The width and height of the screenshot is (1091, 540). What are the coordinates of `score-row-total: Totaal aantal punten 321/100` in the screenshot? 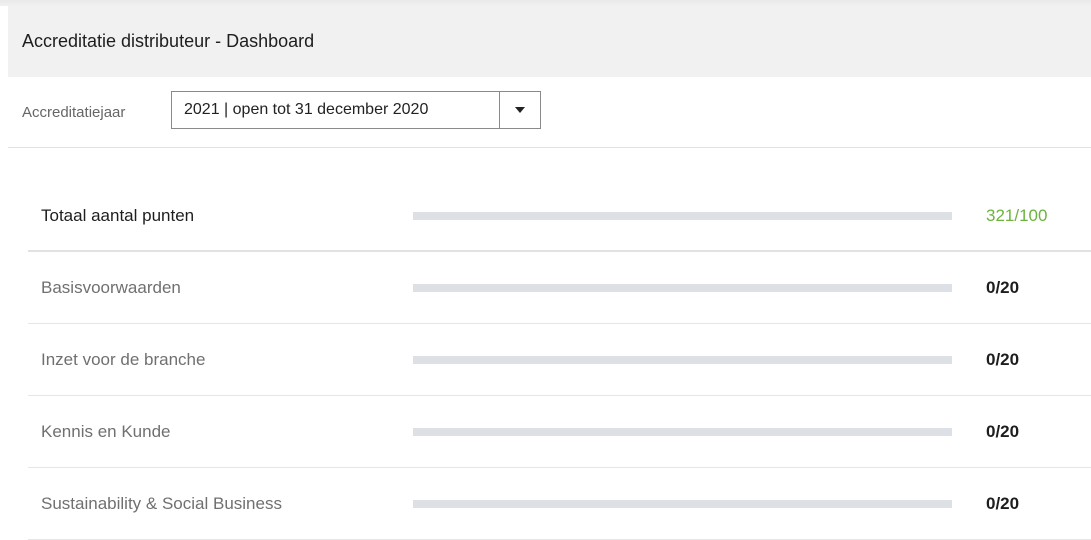 It's located at (559, 216).